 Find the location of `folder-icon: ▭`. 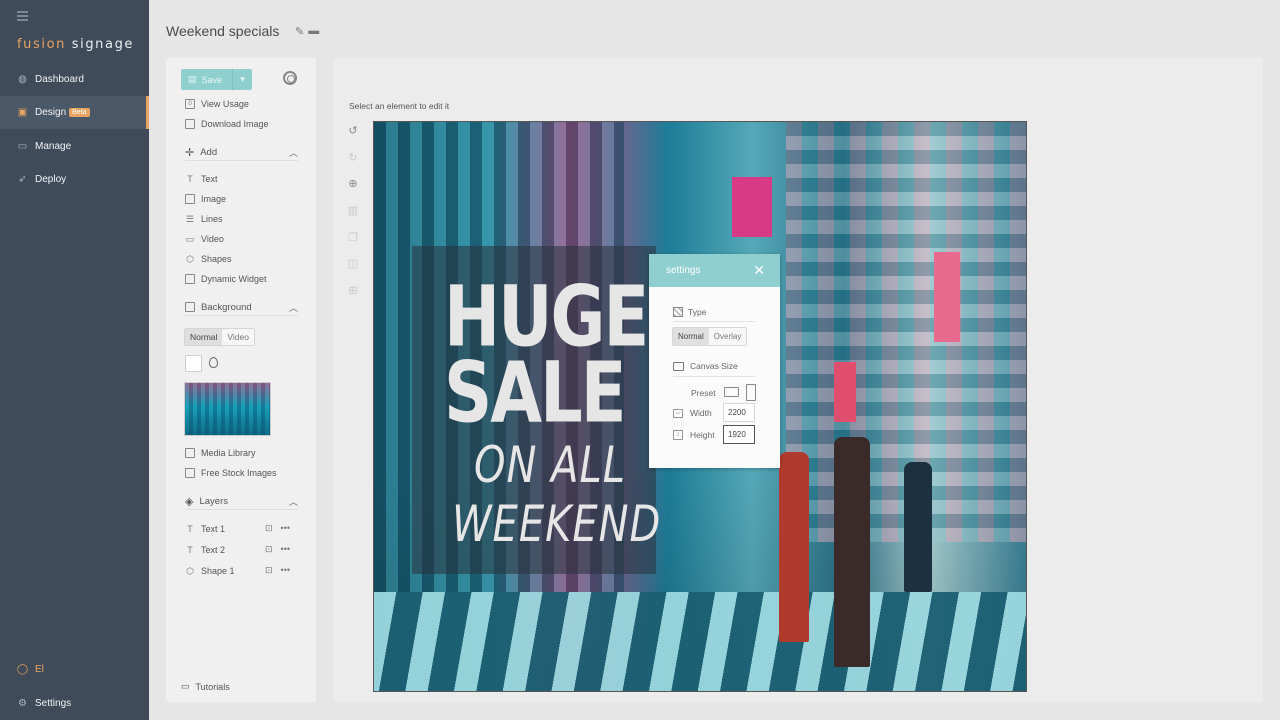

folder-icon: ▭ is located at coordinates (22, 146).